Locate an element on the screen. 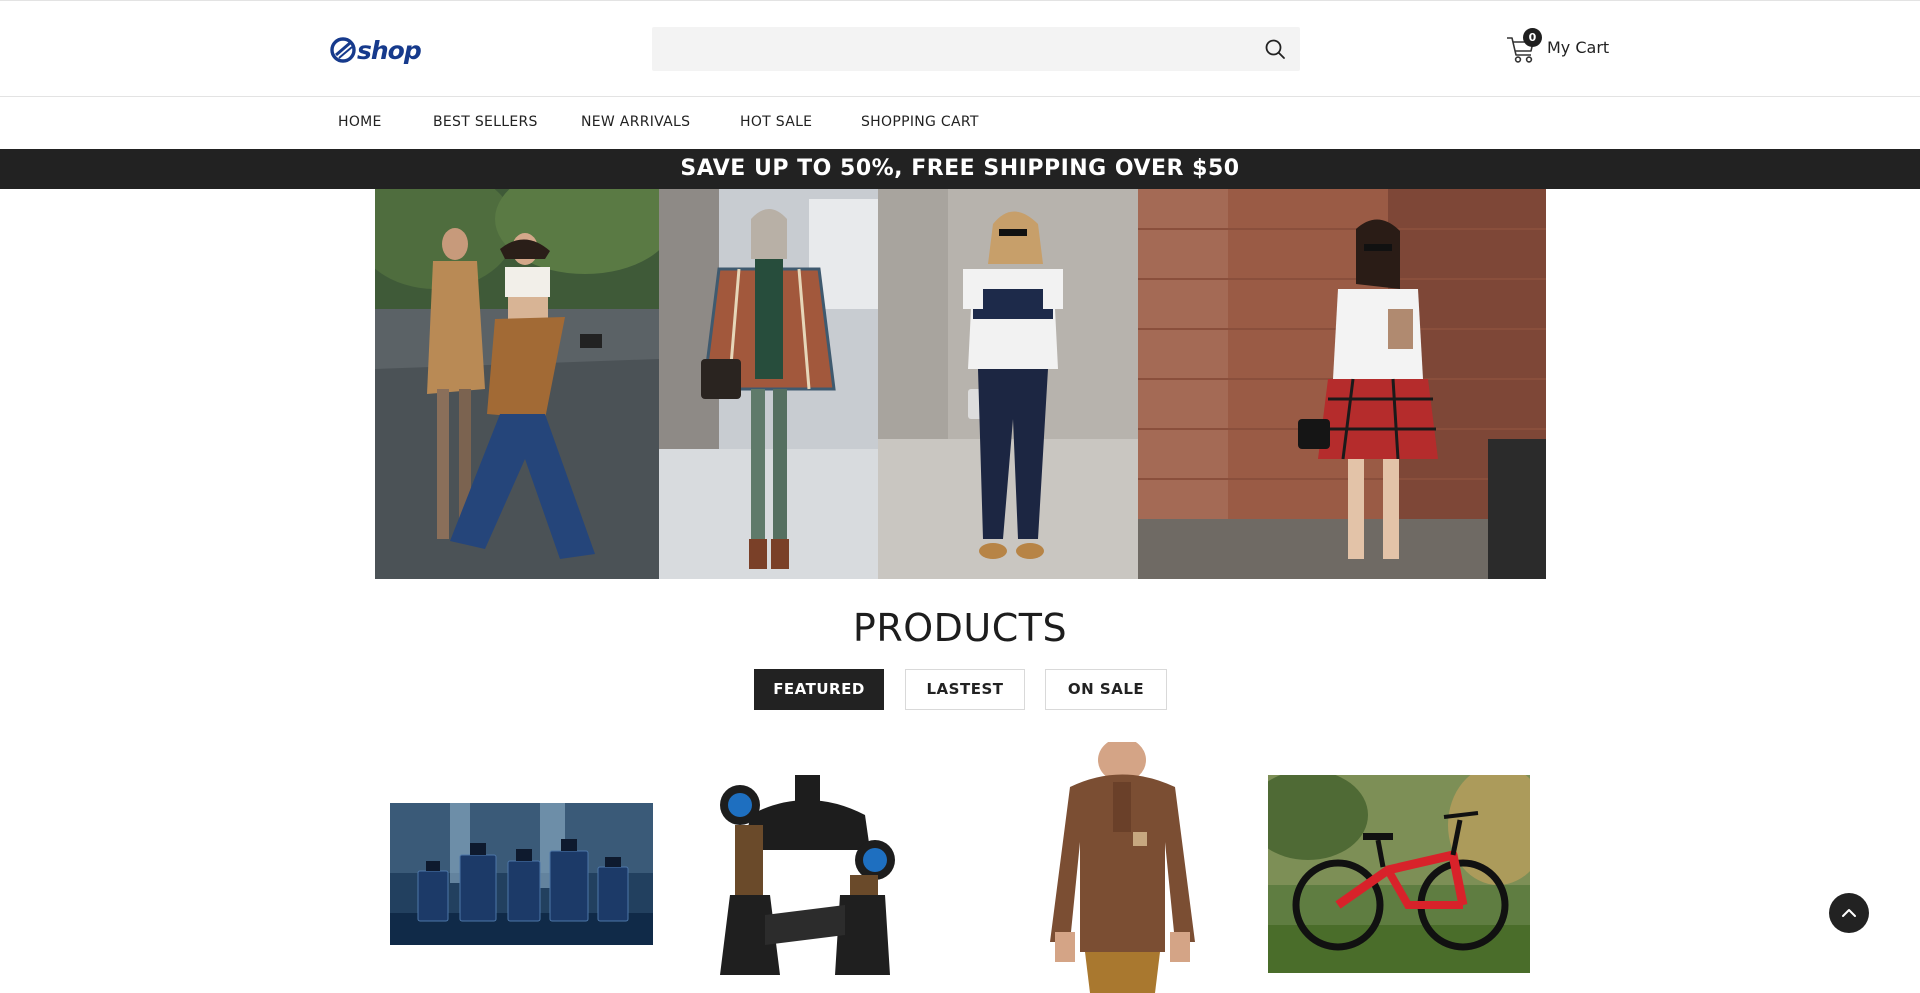  product-image-perfume is located at coordinates (521, 874).